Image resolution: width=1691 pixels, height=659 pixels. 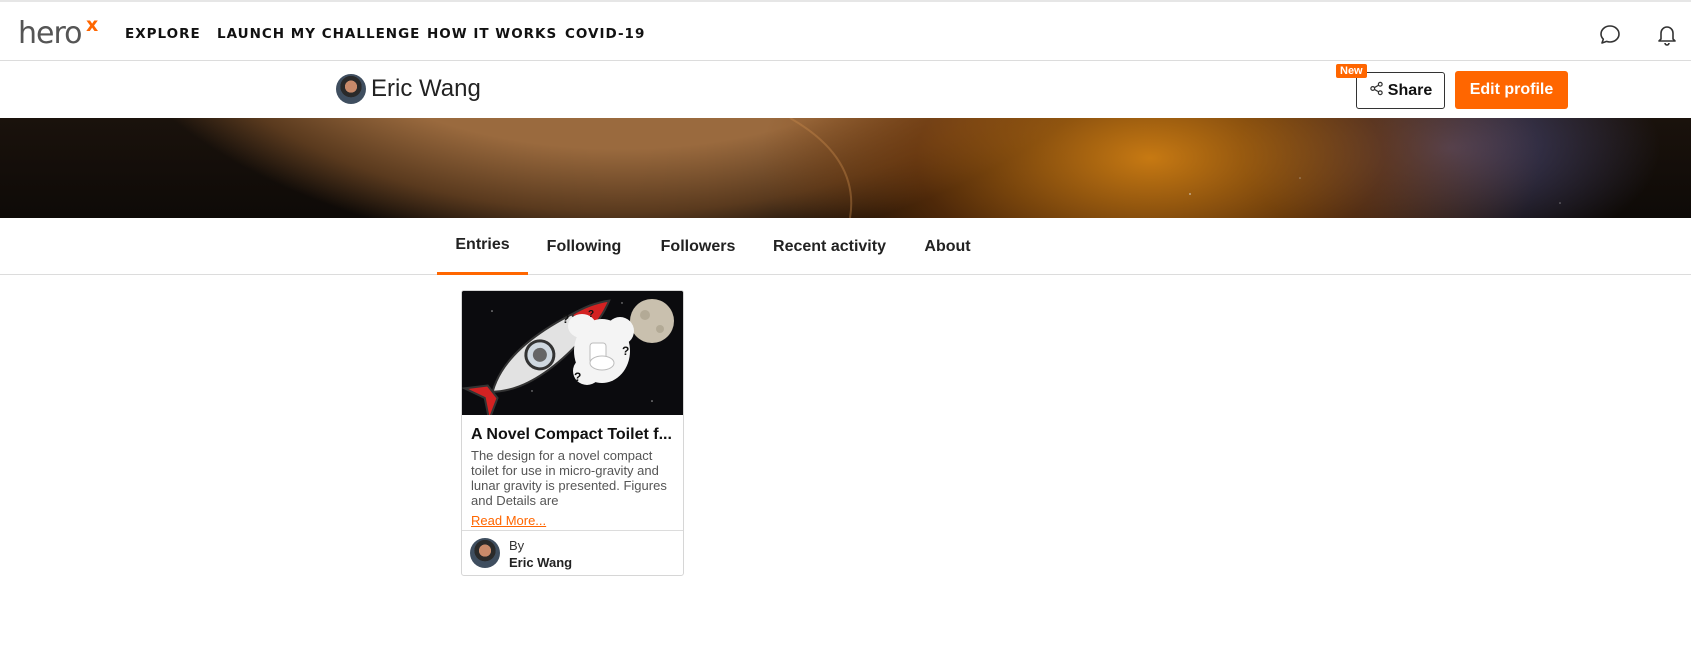 I want to click on profile-name: Eric Wang, so click(x=426, y=88).